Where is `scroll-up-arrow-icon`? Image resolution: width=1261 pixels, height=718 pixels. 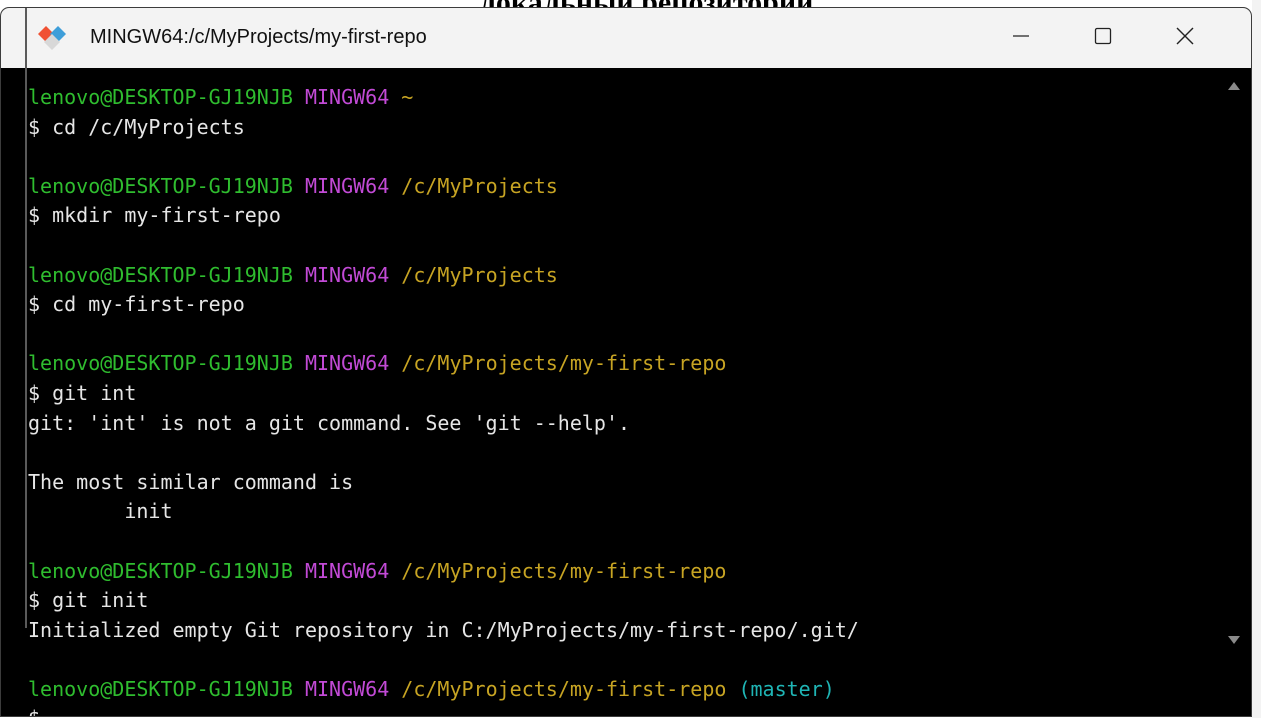
scroll-up-arrow-icon is located at coordinates (1234, 86).